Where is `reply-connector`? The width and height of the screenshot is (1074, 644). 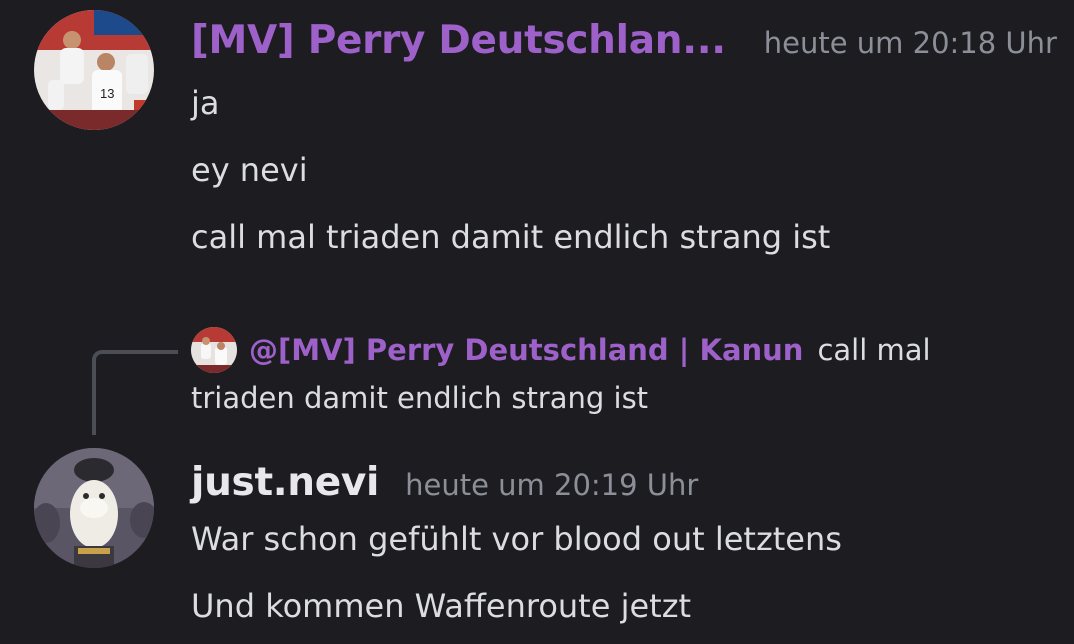
reply-connector is located at coordinates (135, 392).